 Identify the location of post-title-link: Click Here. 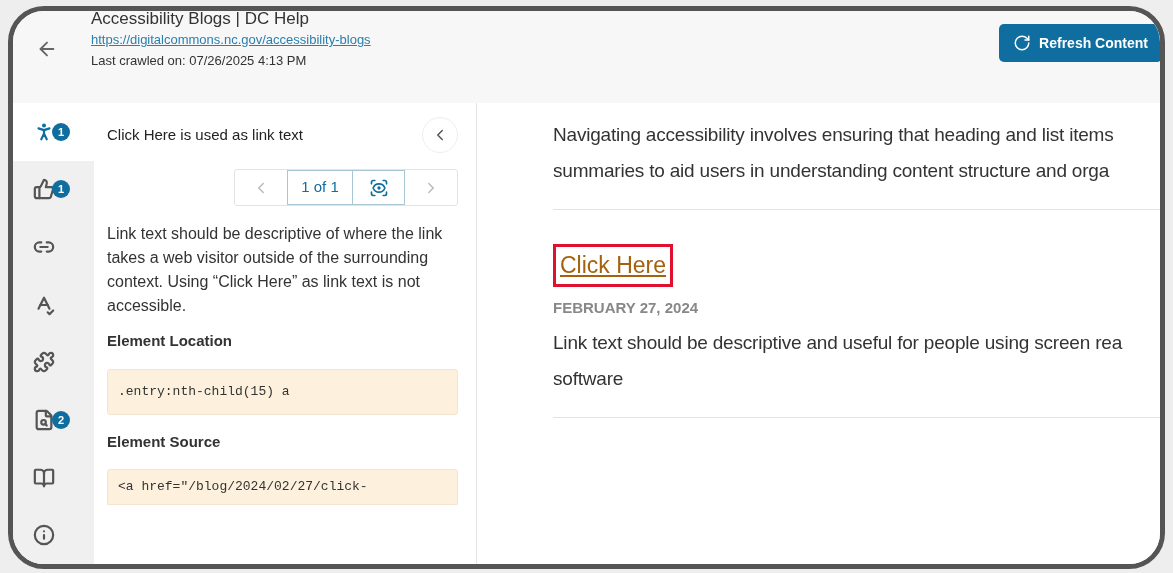
(613, 265).